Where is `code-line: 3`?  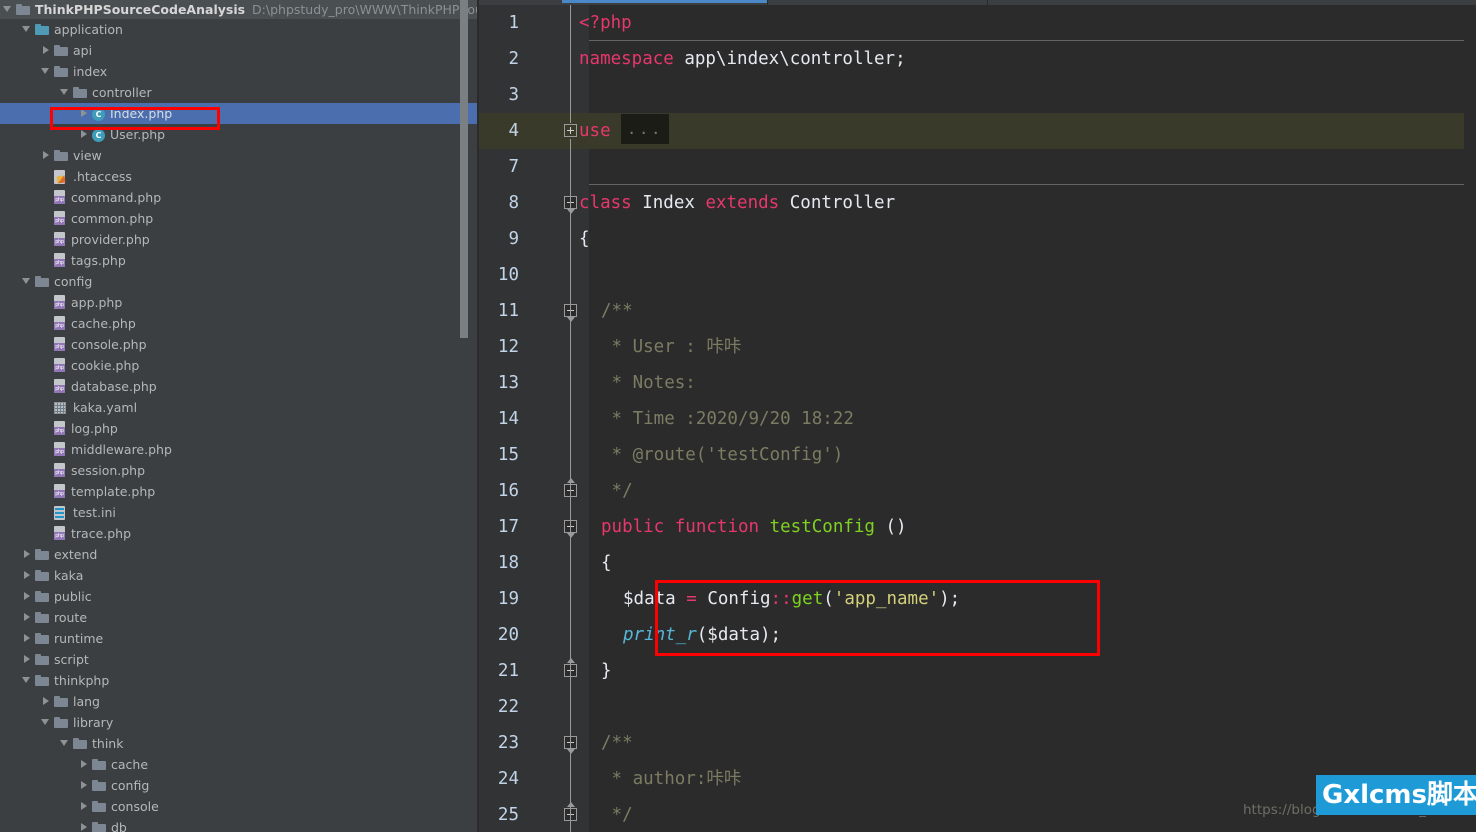 code-line: 3 is located at coordinates (977, 95).